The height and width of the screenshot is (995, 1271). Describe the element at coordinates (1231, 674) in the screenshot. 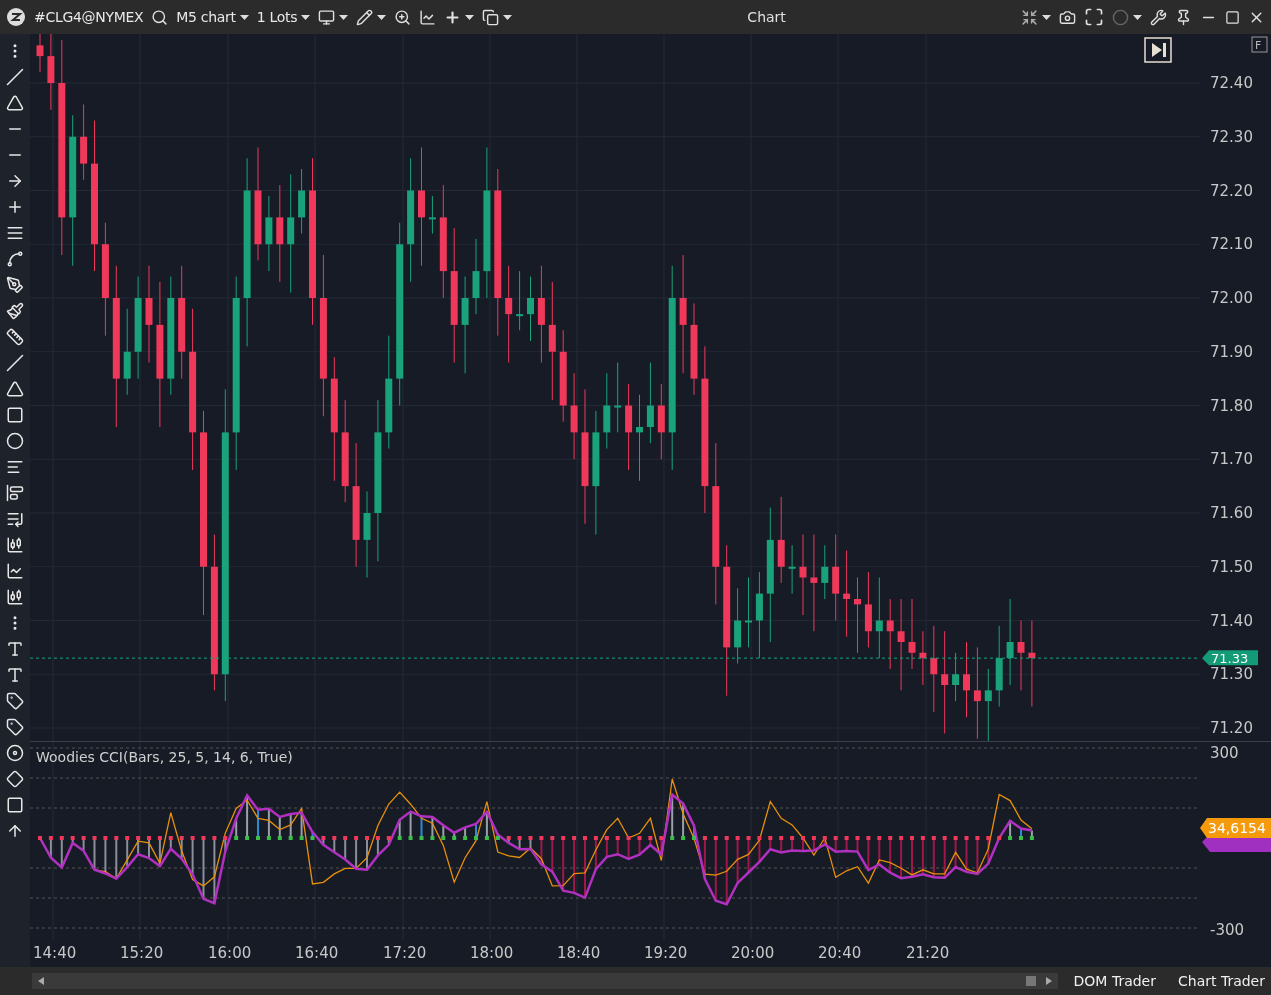

I see `price-label: 71.30` at that location.